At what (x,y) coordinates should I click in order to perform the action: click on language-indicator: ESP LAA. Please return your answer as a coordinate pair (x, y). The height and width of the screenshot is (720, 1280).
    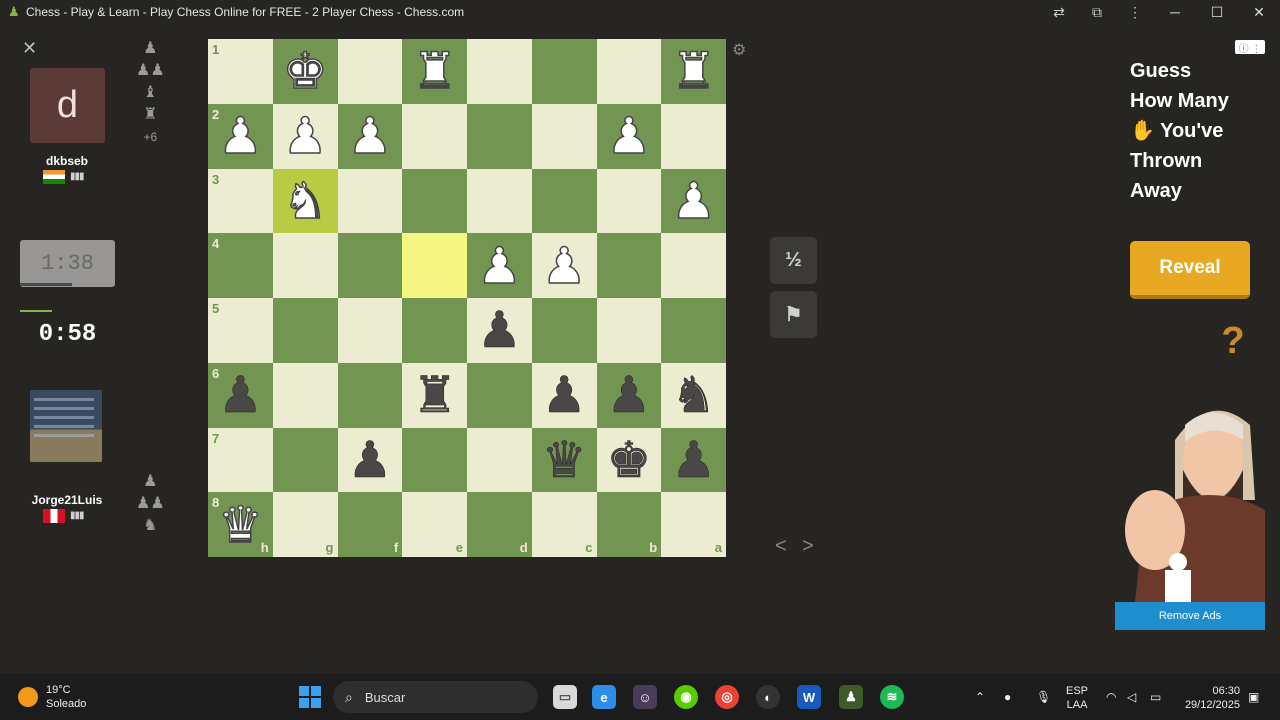
    Looking at the image, I should click on (1077, 698).